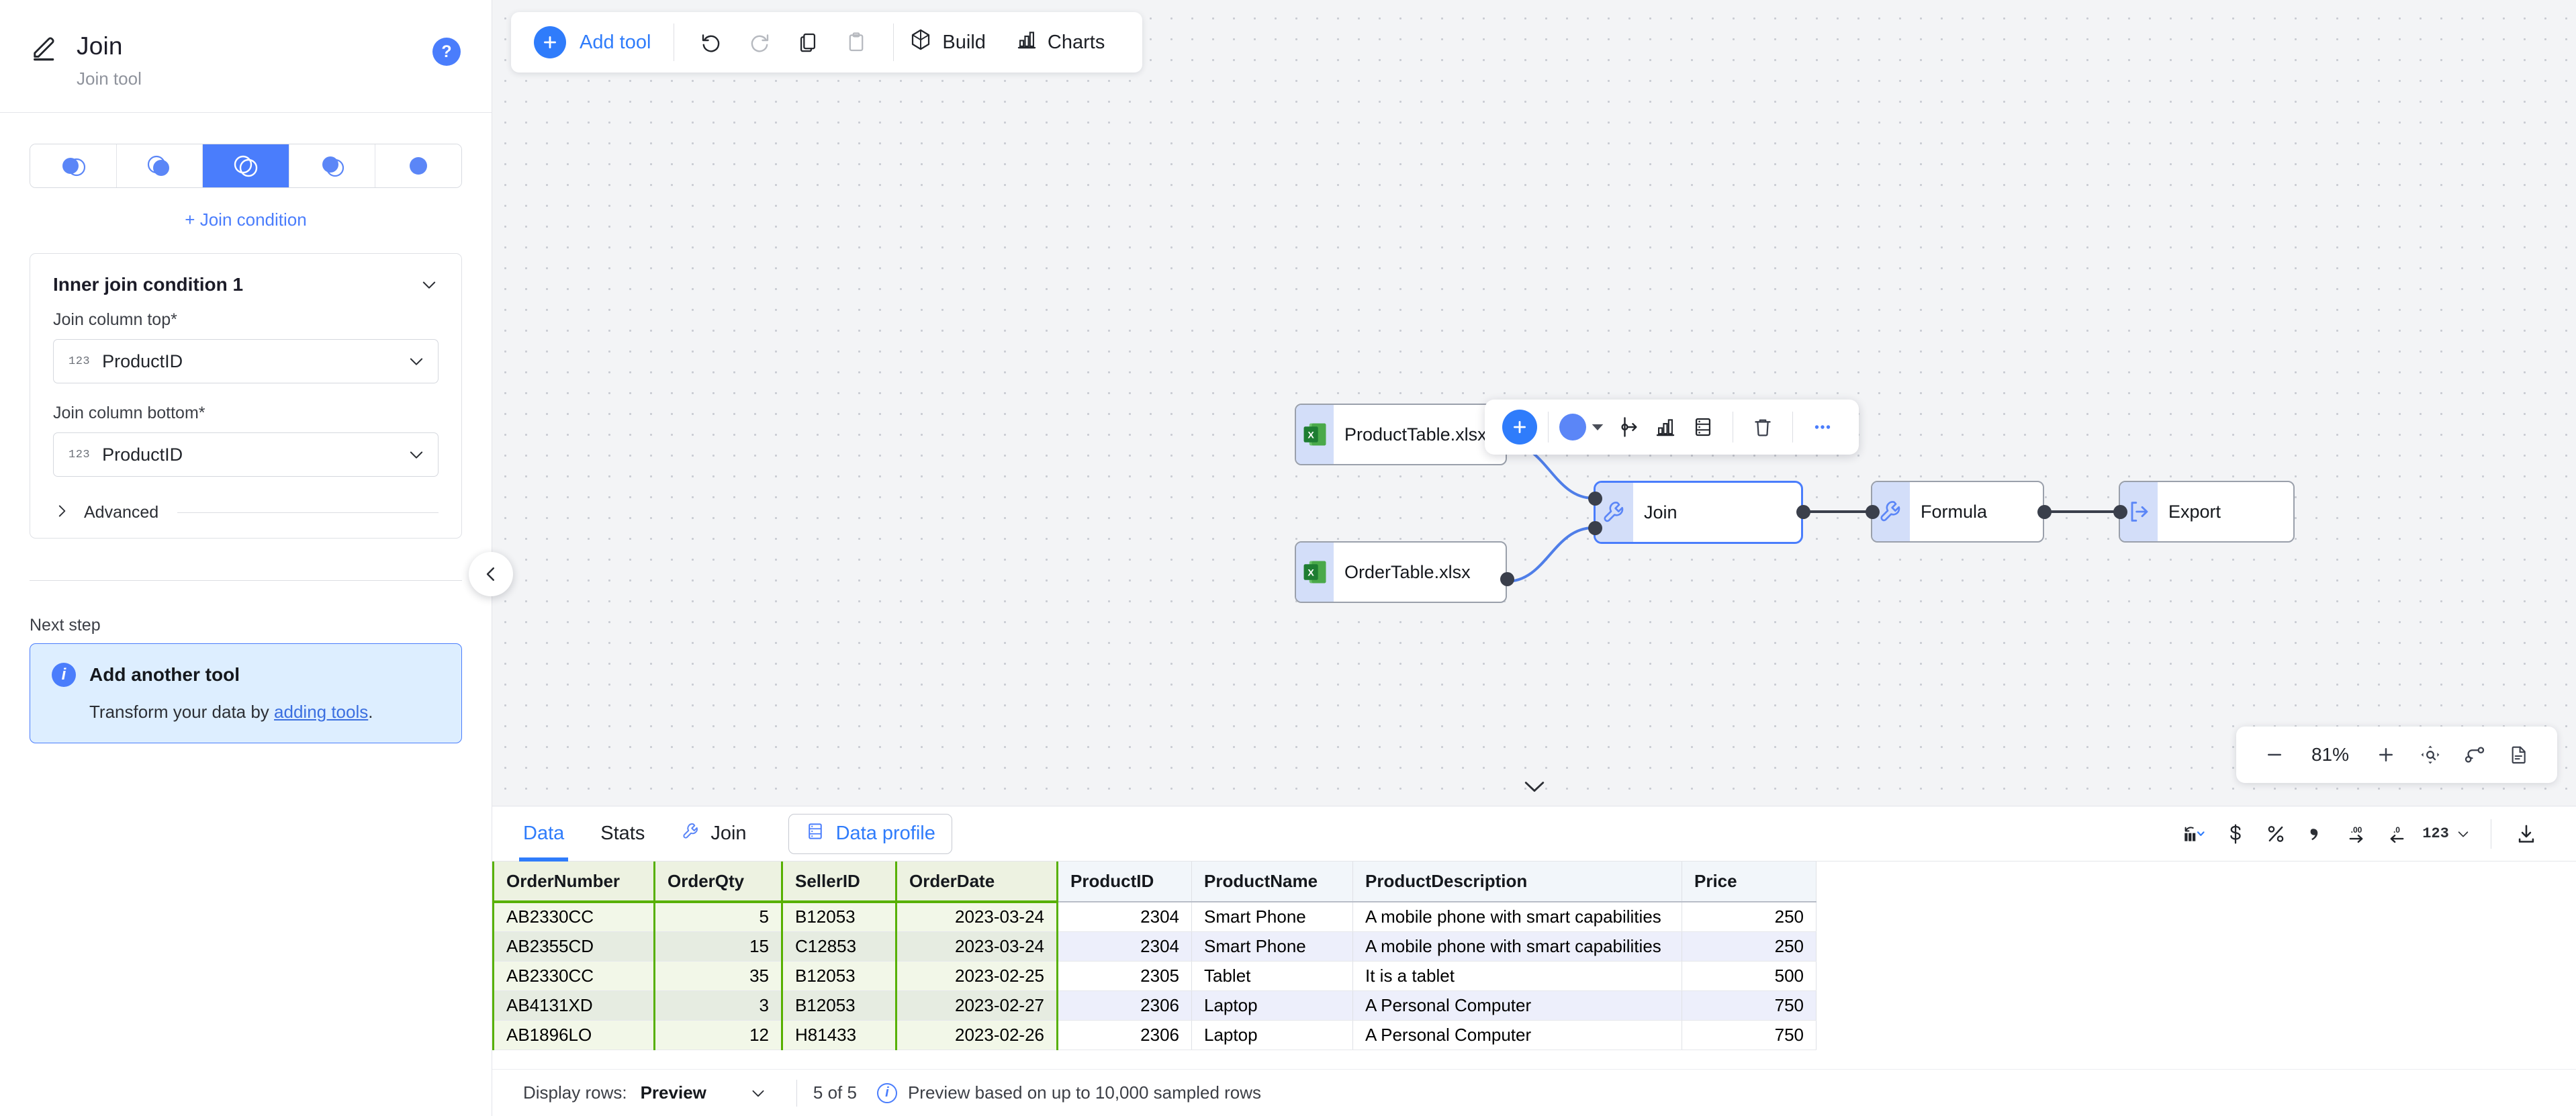  I want to click on tab-stats: Stats, so click(622, 834).